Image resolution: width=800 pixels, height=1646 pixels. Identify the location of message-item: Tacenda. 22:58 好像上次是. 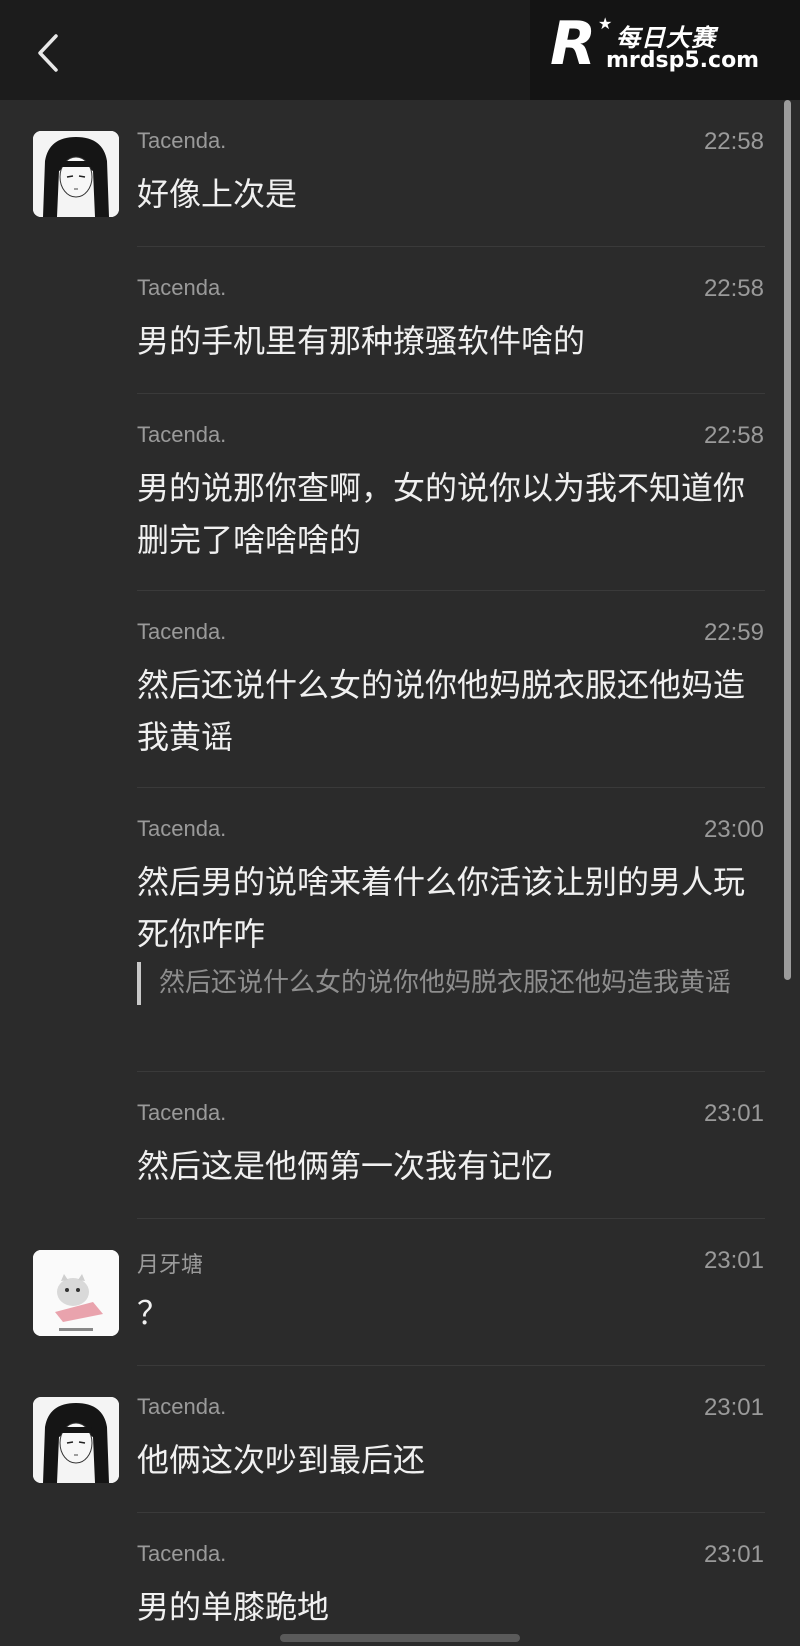
(400, 173).